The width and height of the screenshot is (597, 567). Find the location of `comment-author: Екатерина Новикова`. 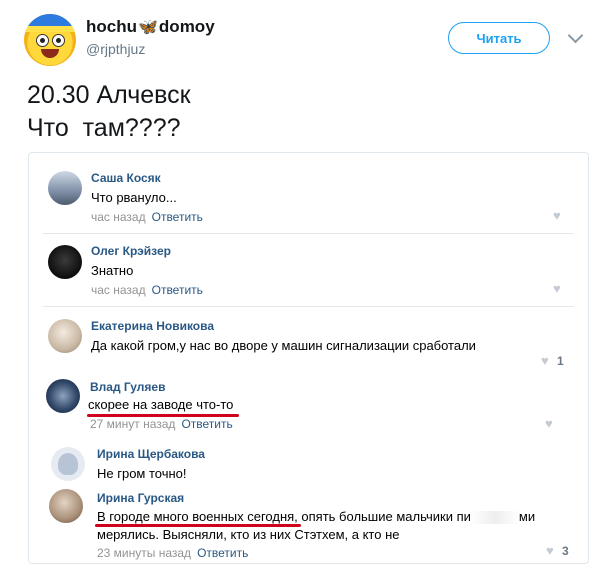

comment-author: Екатерина Новикова is located at coordinates (152, 326).